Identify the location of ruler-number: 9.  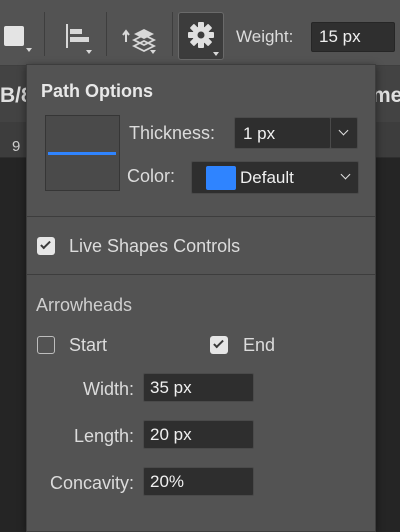
(16, 146).